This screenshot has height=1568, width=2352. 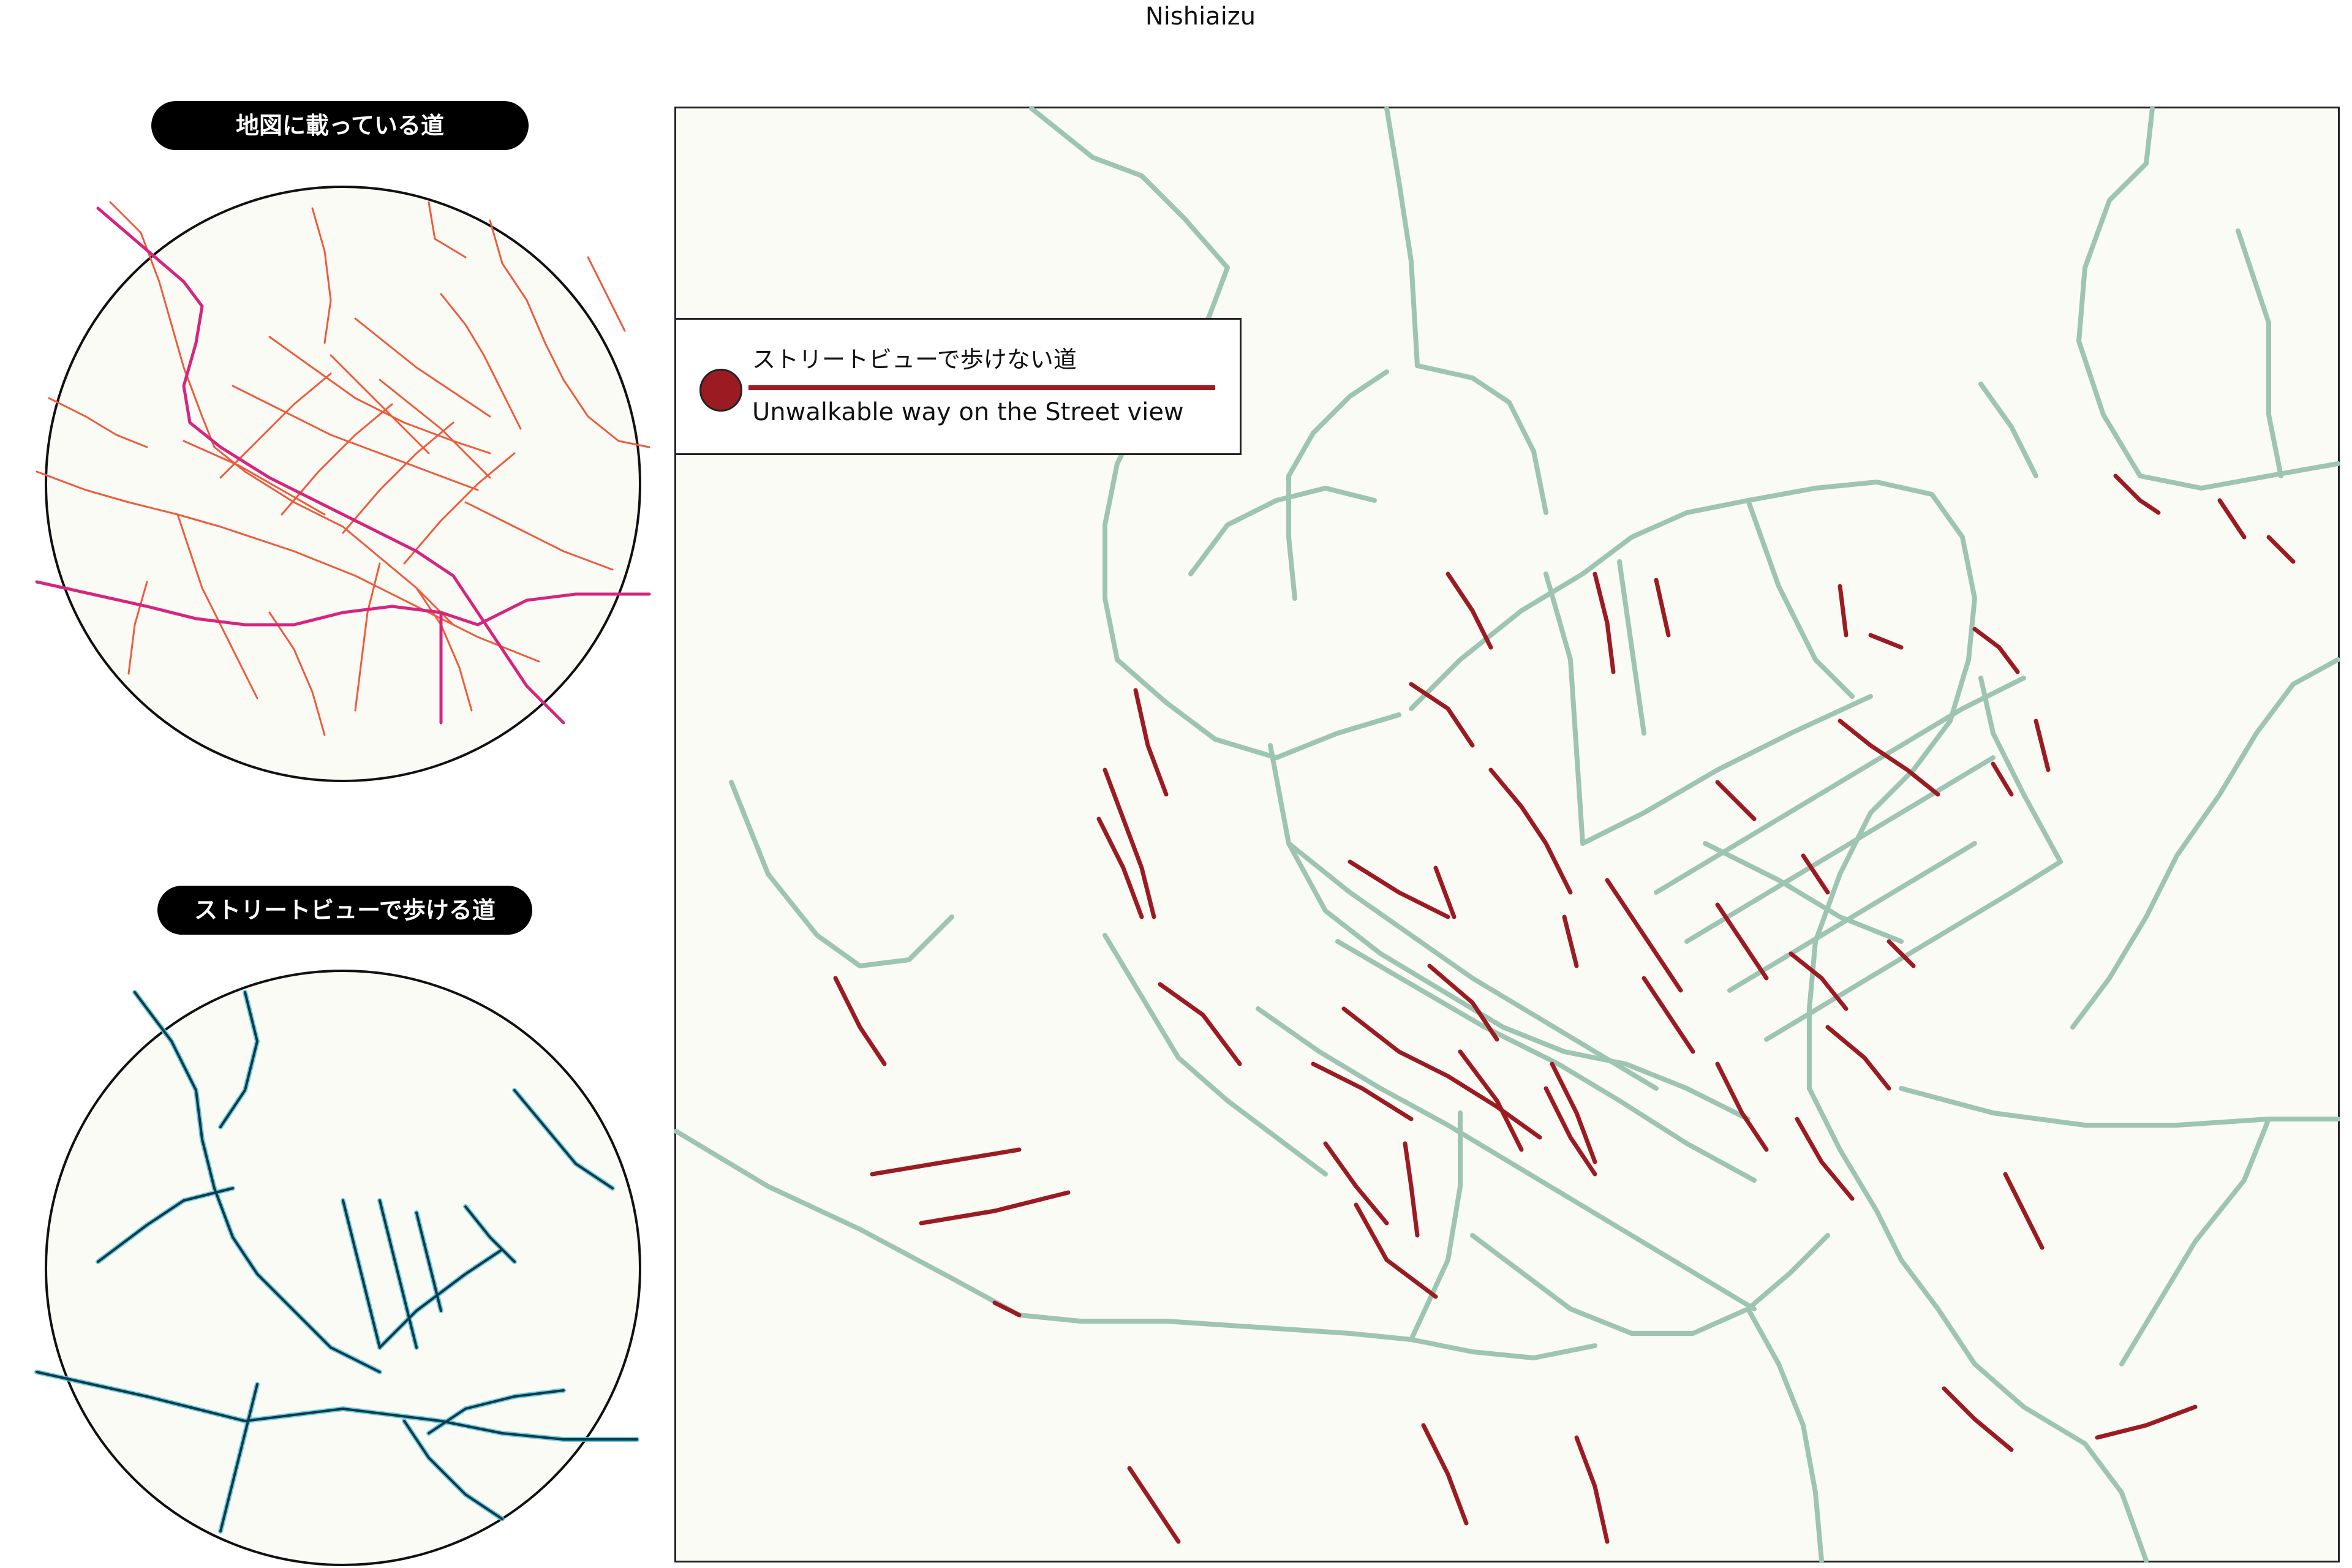 I want to click on legend-label-jp: ストリートビューで歩けない道, so click(x=915, y=360).